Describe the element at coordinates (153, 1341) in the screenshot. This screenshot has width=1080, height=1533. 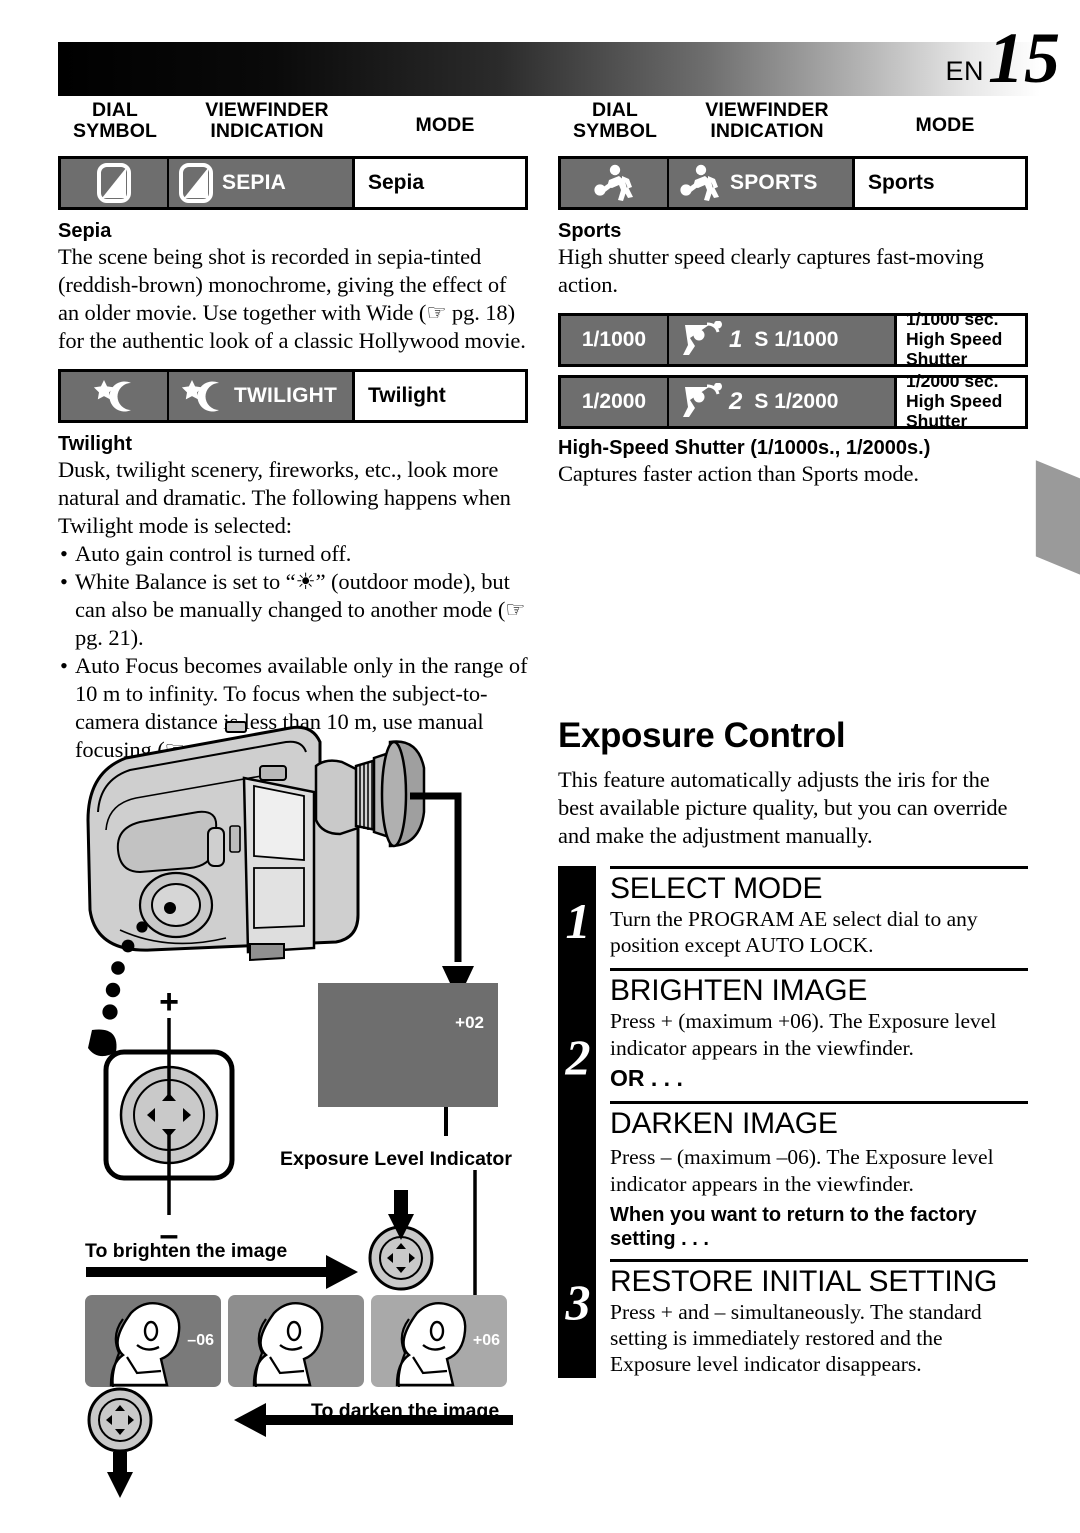
I see `thumbnail-minus-06: –06` at that location.